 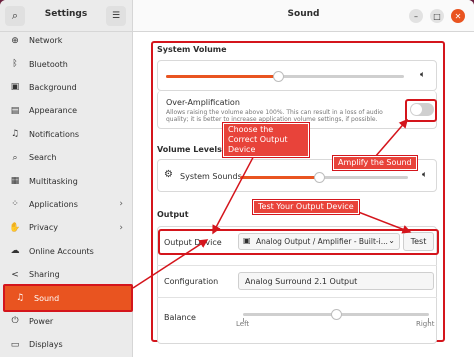 I want to click on sidebar-item-multitasking: ▦ Multitasking, so click(x=66, y=180).